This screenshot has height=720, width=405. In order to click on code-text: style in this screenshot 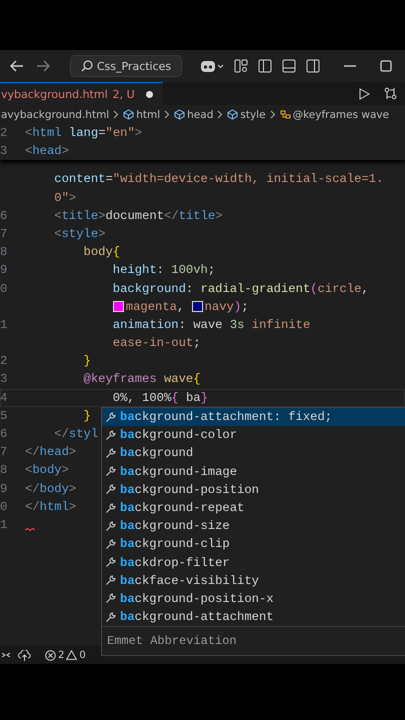, I will do `click(80, 234)`.